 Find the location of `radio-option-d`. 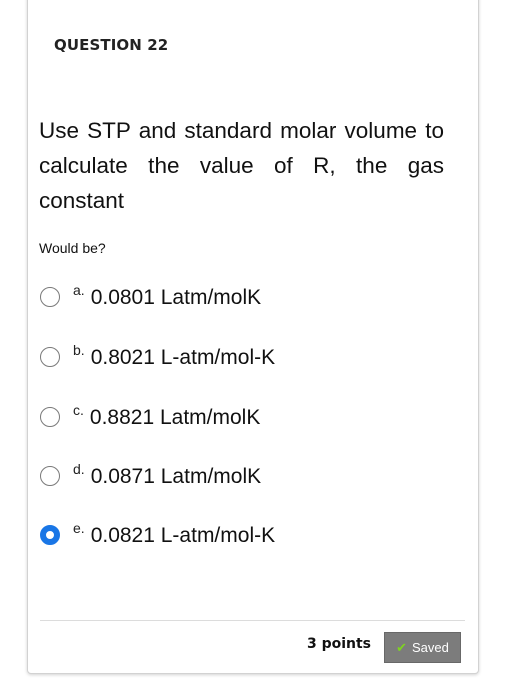

radio-option-d is located at coordinates (50, 476).